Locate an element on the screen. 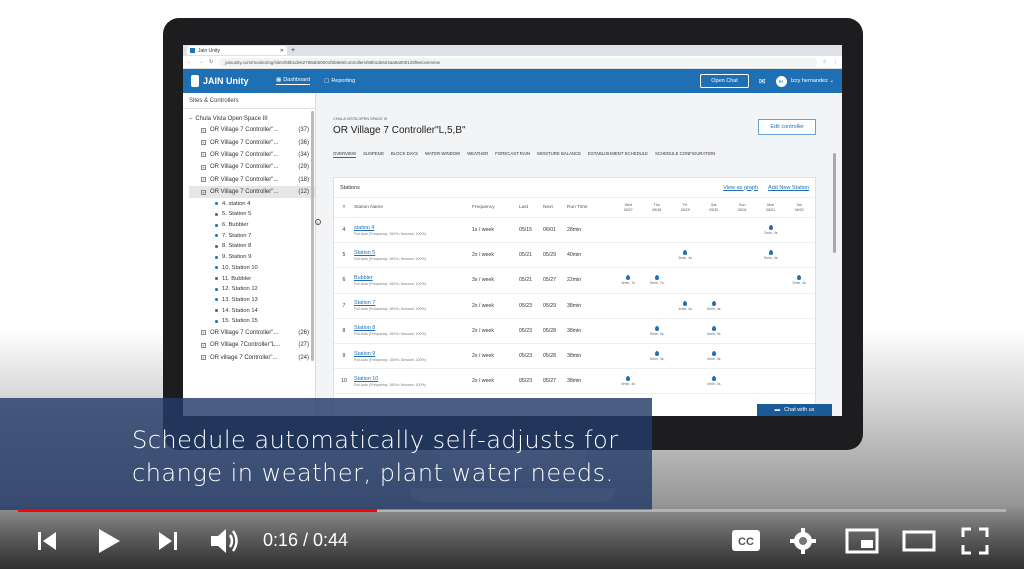 This screenshot has height=569, width=1024. bookmark-star-icon: ☆ is located at coordinates (825, 62).